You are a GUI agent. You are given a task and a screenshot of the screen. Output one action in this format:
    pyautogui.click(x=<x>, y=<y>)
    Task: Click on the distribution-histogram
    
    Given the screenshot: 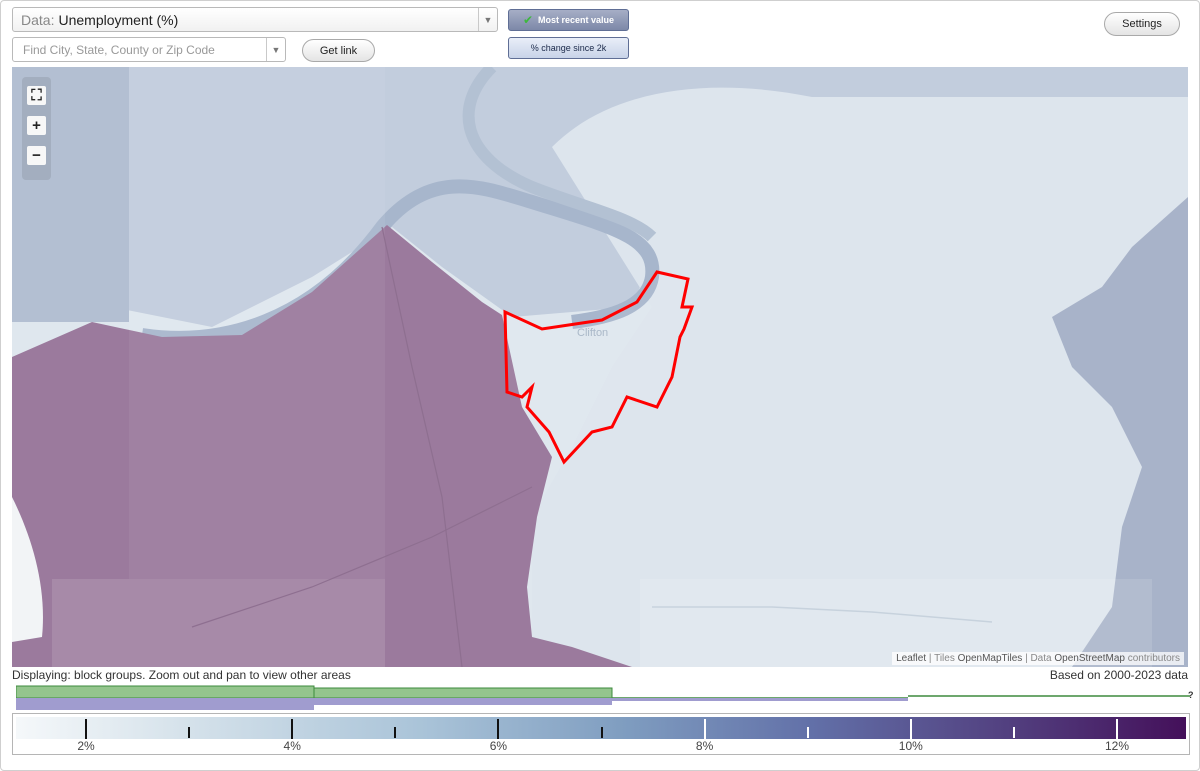 What is the action you would take?
    pyautogui.click(x=603, y=697)
    